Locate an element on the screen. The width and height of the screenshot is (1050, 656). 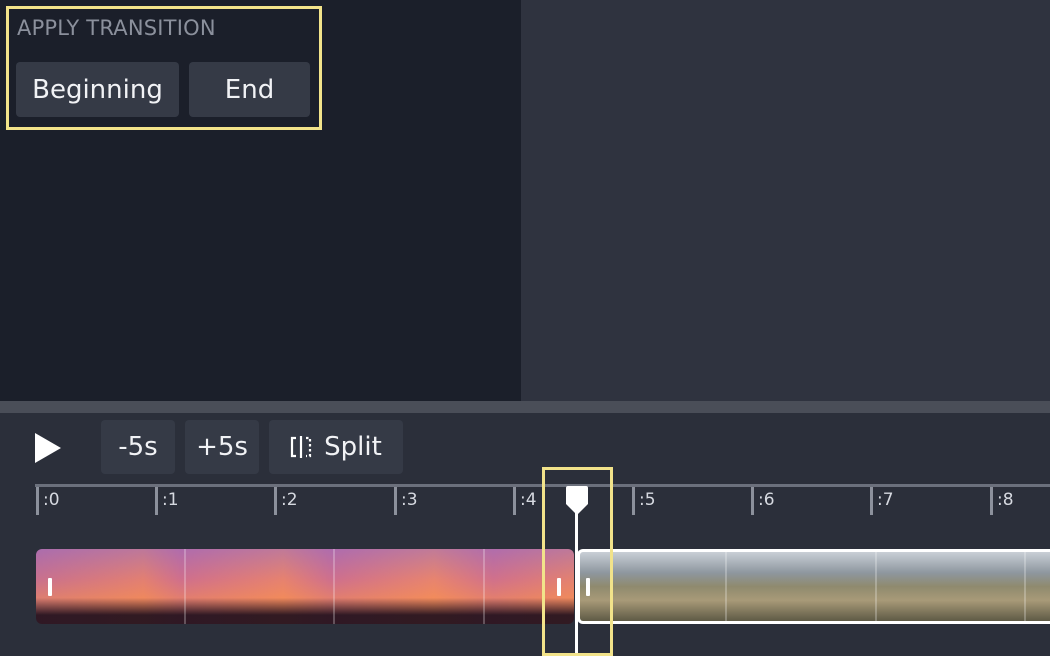
timeline-tick-label: :5 is located at coordinates (647, 500).